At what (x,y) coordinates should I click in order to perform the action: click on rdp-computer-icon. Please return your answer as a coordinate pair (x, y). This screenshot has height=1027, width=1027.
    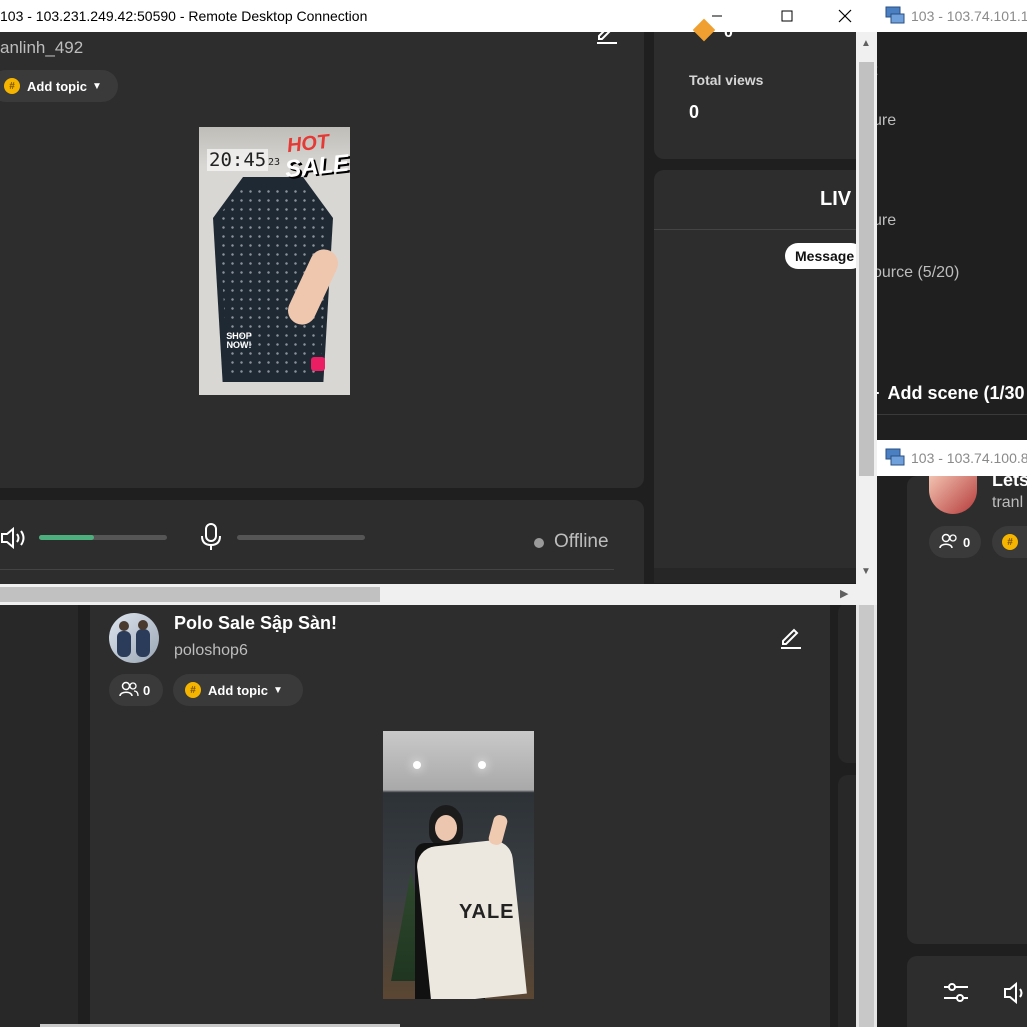
    Looking at the image, I should click on (895, 16).